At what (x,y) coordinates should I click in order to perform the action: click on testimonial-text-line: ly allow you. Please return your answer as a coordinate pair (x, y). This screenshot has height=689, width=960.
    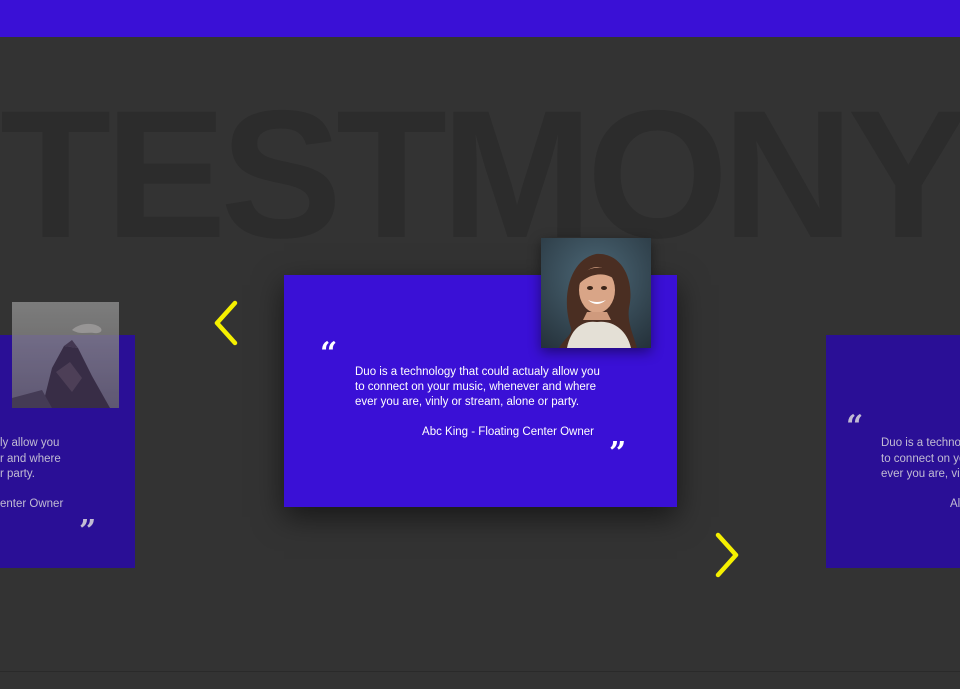
    Looking at the image, I should click on (30, 443).